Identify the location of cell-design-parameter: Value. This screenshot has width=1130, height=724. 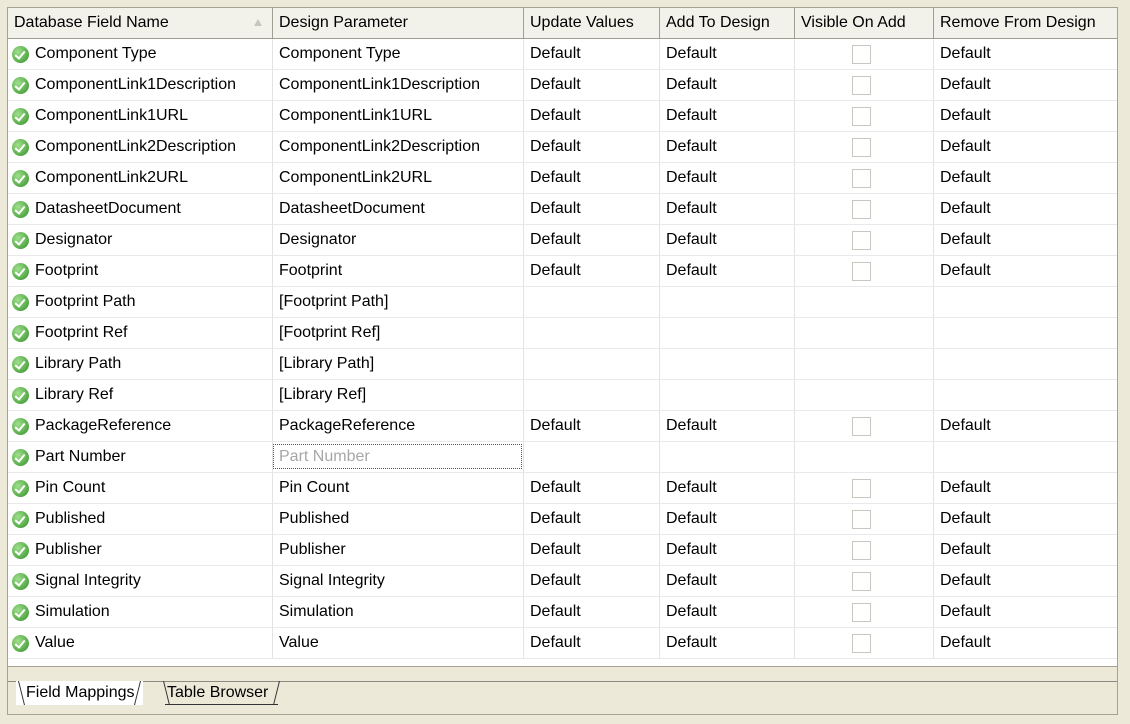
(398, 643).